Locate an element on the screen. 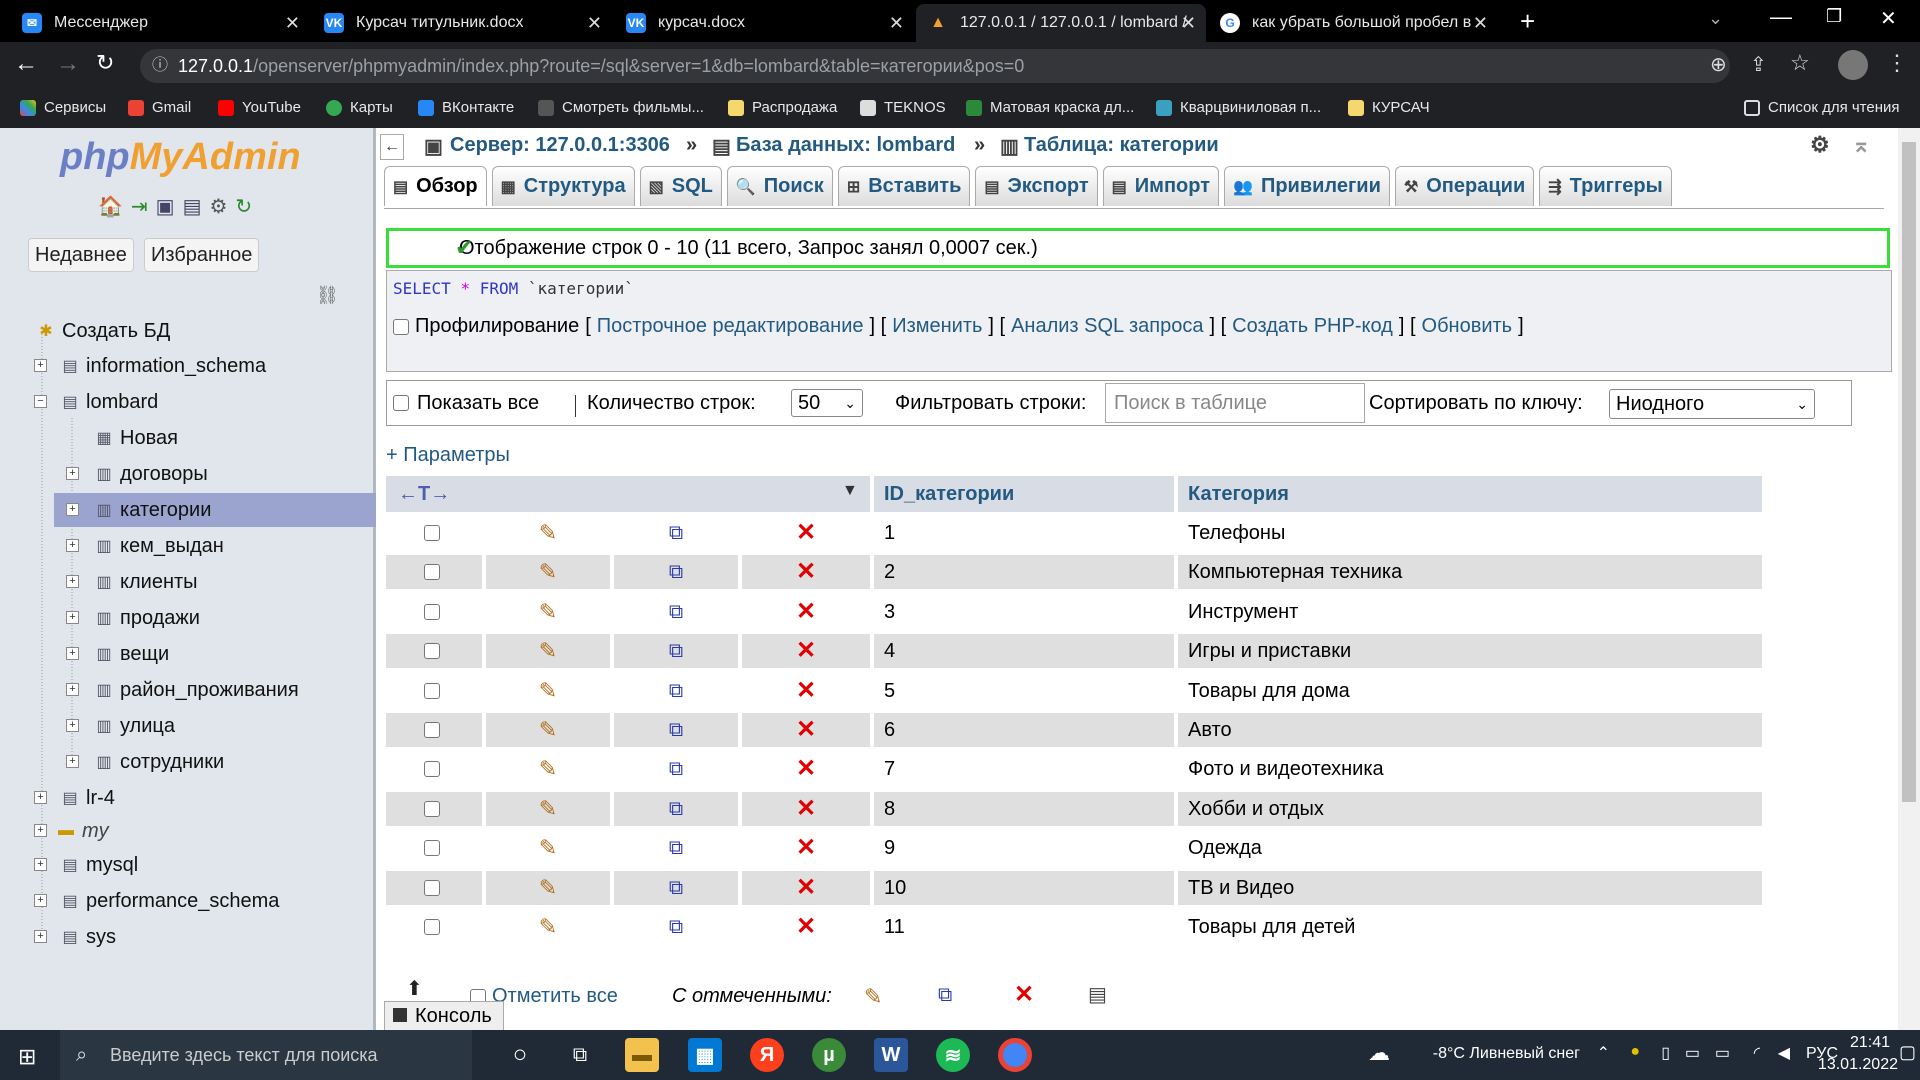 The image size is (1920, 1080). profile-avatar is located at coordinates (1853, 65).